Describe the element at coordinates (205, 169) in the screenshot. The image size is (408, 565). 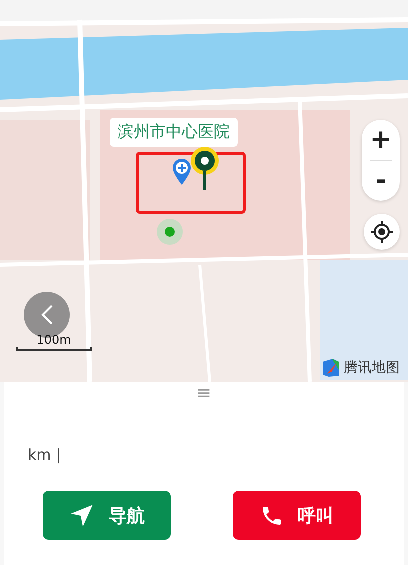
I see `location-pin-icon` at that location.